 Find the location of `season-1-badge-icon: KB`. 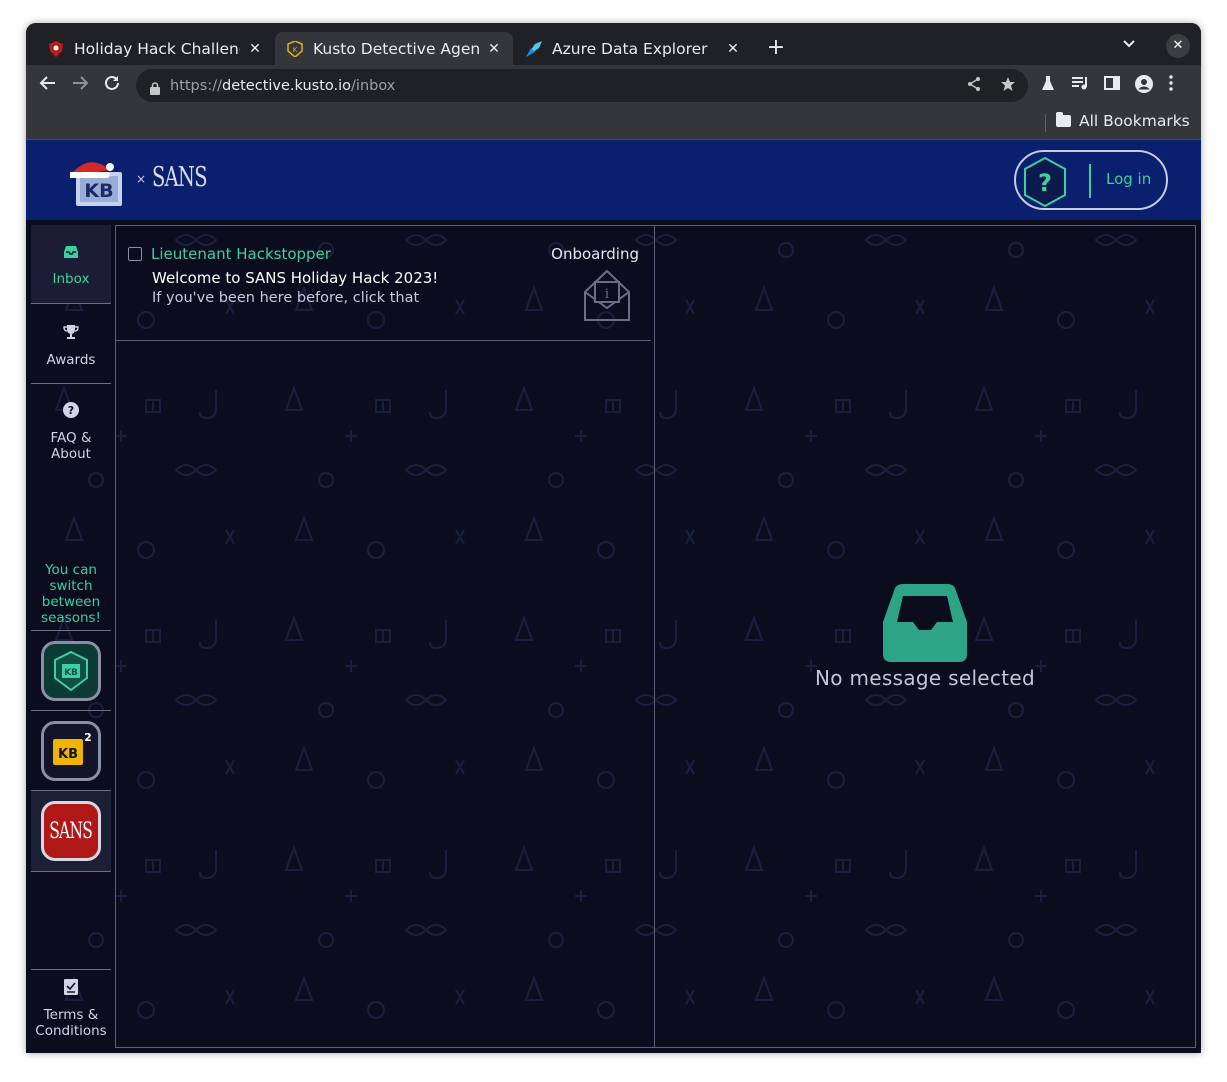

season-1-badge-icon: KB is located at coordinates (71, 671).